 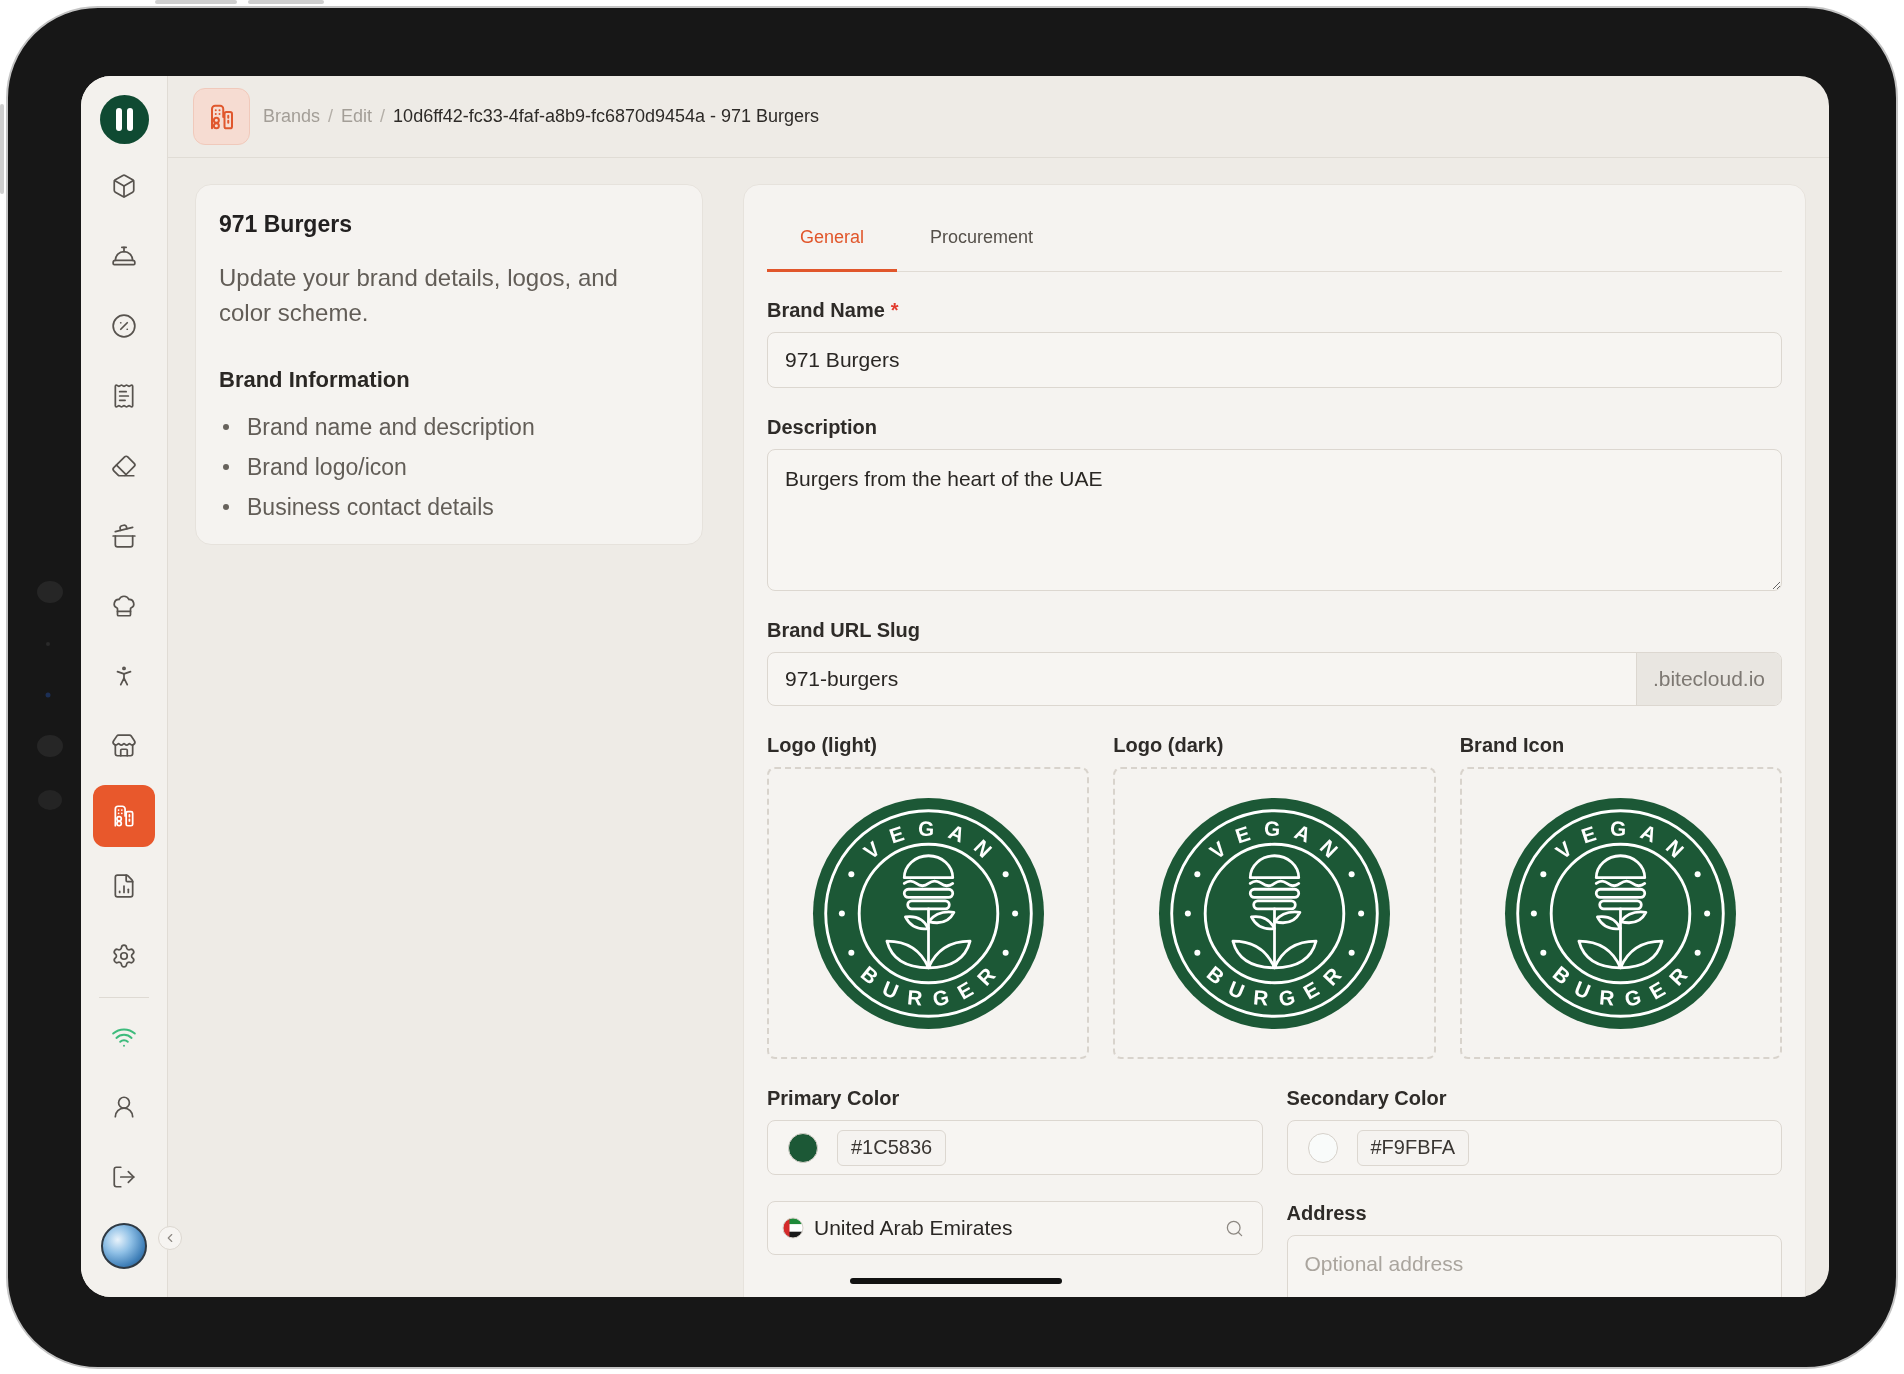 What do you see at coordinates (124, 396) in the screenshot?
I see `receipt-icon` at bounding box center [124, 396].